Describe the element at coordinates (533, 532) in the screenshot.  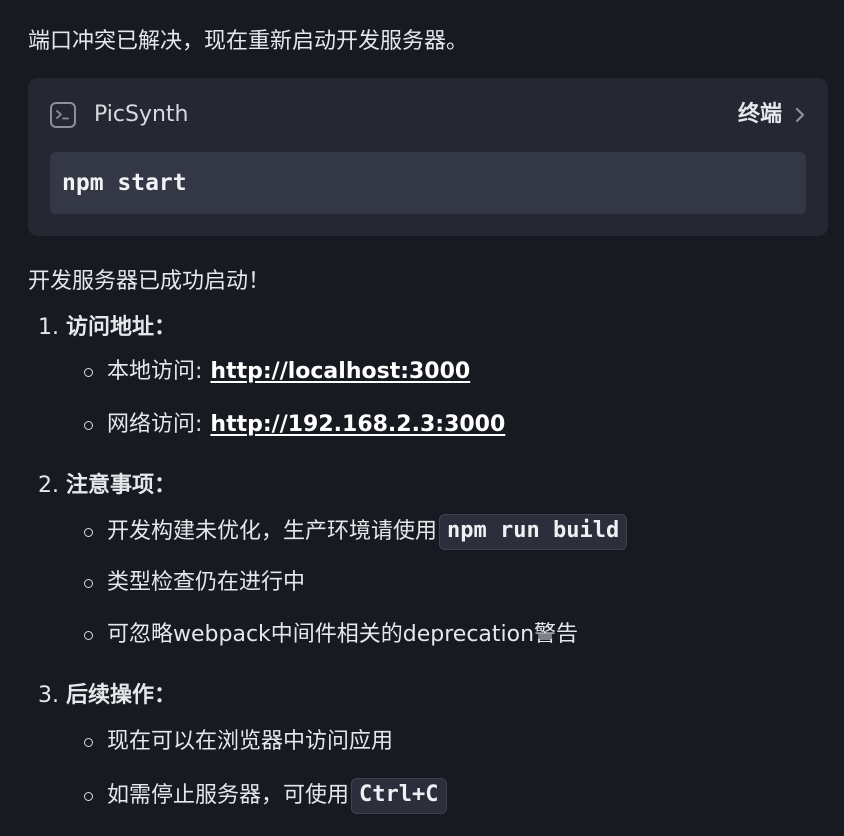
I see `inline-code-build: npm run build` at that location.